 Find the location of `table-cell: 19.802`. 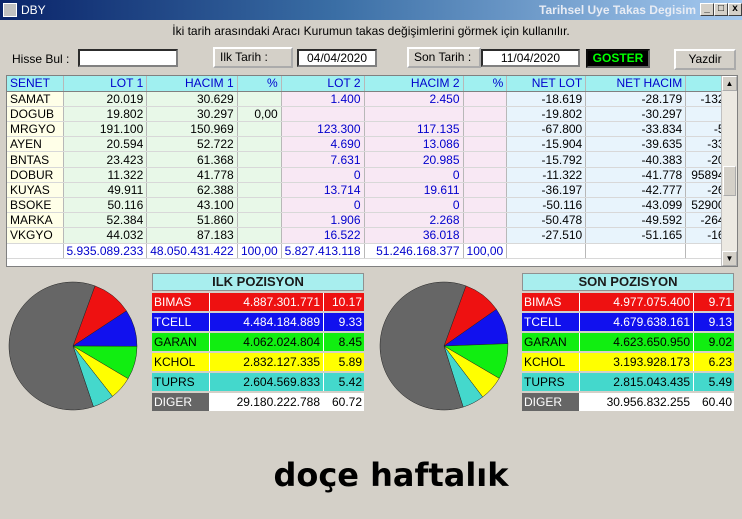

table-cell: 19.802 is located at coordinates (105, 114).